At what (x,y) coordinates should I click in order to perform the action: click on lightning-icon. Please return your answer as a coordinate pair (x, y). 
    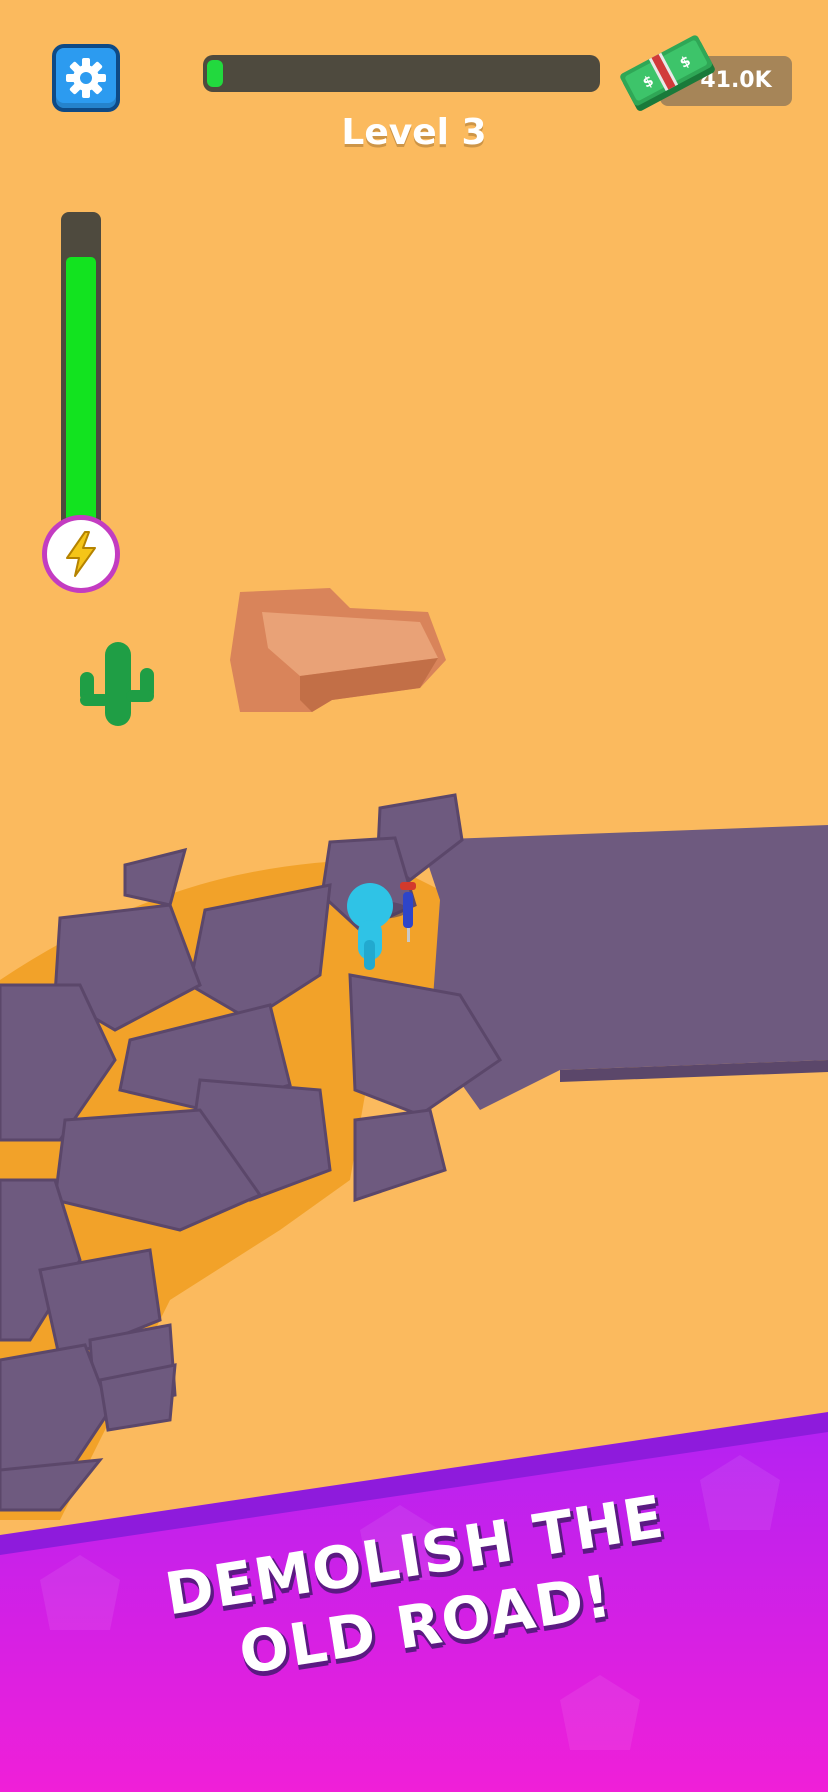
    Looking at the image, I should click on (81, 554).